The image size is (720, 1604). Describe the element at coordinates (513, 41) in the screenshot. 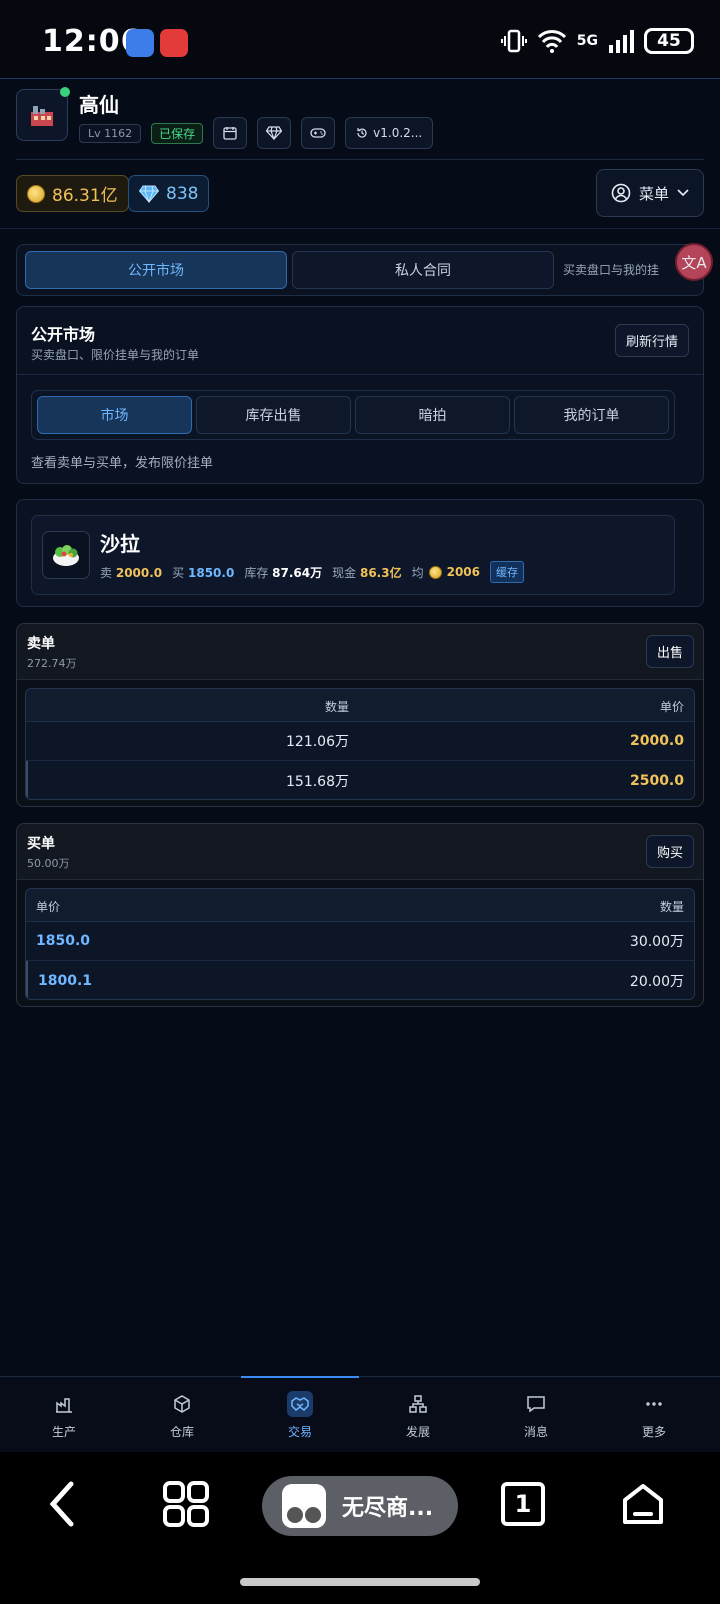

I see `vibrate-icon` at that location.